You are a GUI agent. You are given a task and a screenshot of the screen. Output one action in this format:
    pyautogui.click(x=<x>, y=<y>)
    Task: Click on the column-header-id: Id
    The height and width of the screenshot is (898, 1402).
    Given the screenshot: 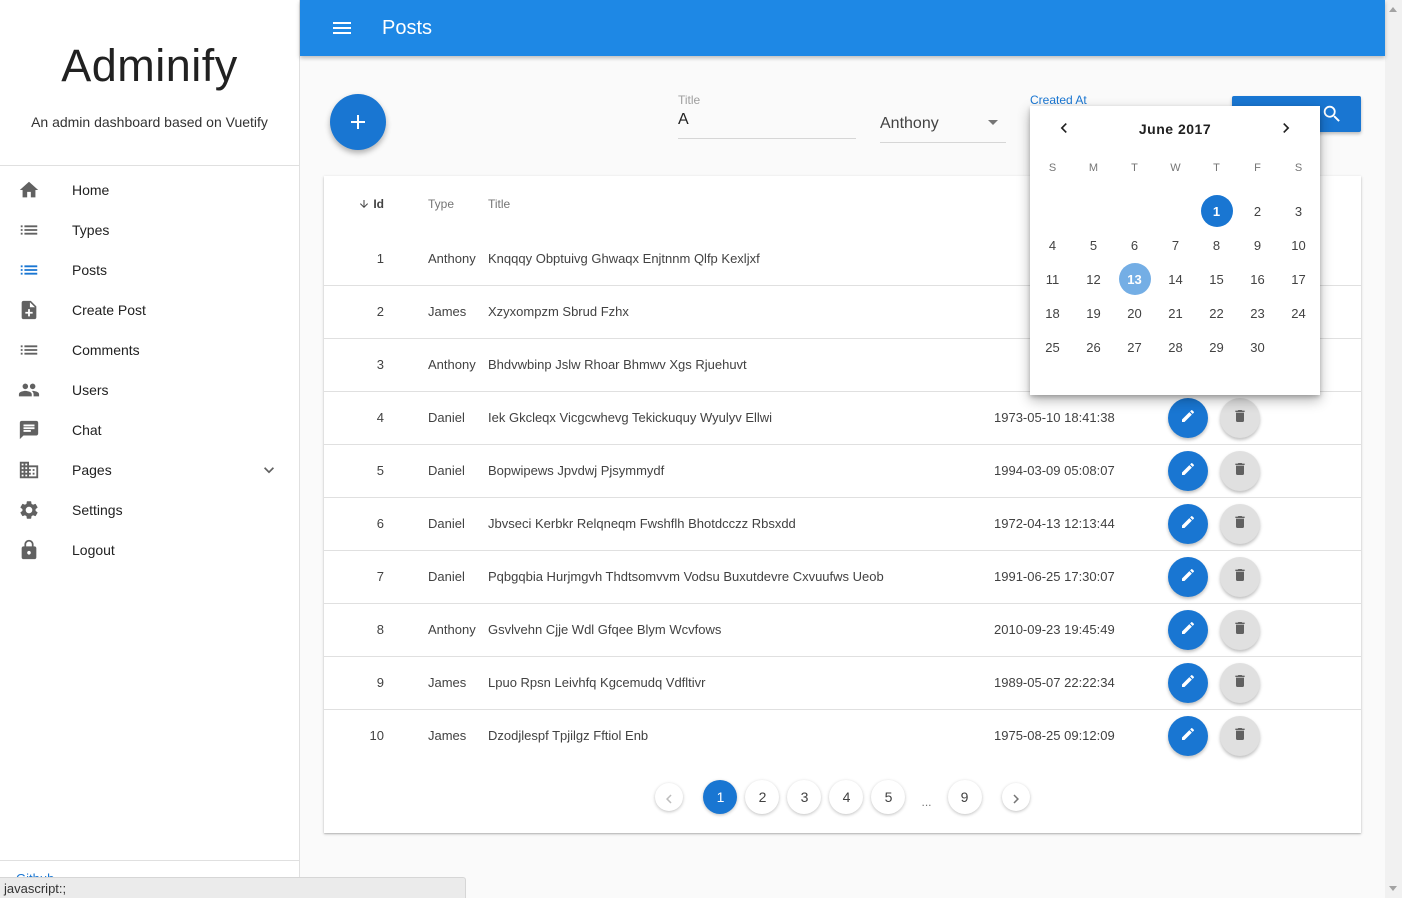 What is the action you would take?
    pyautogui.click(x=354, y=204)
    